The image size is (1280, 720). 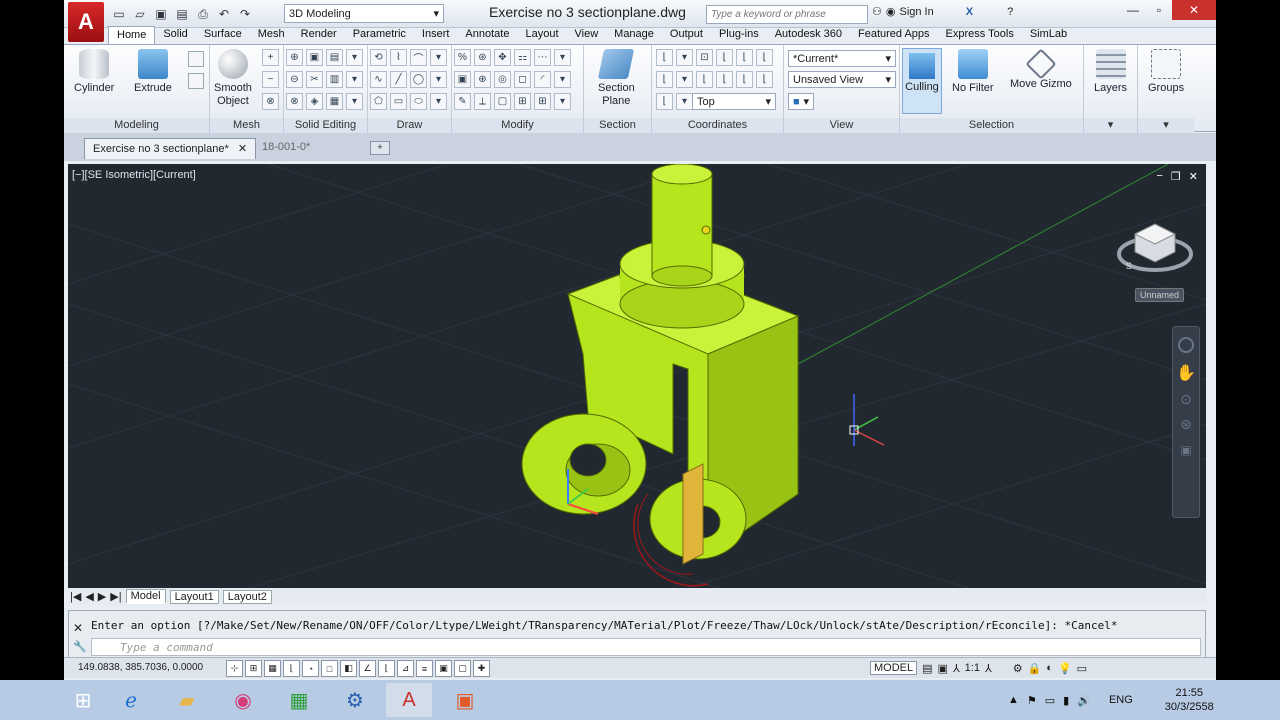 What do you see at coordinates (398, 57) in the screenshot?
I see `pline-icon: ⌇` at bounding box center [398, 57].